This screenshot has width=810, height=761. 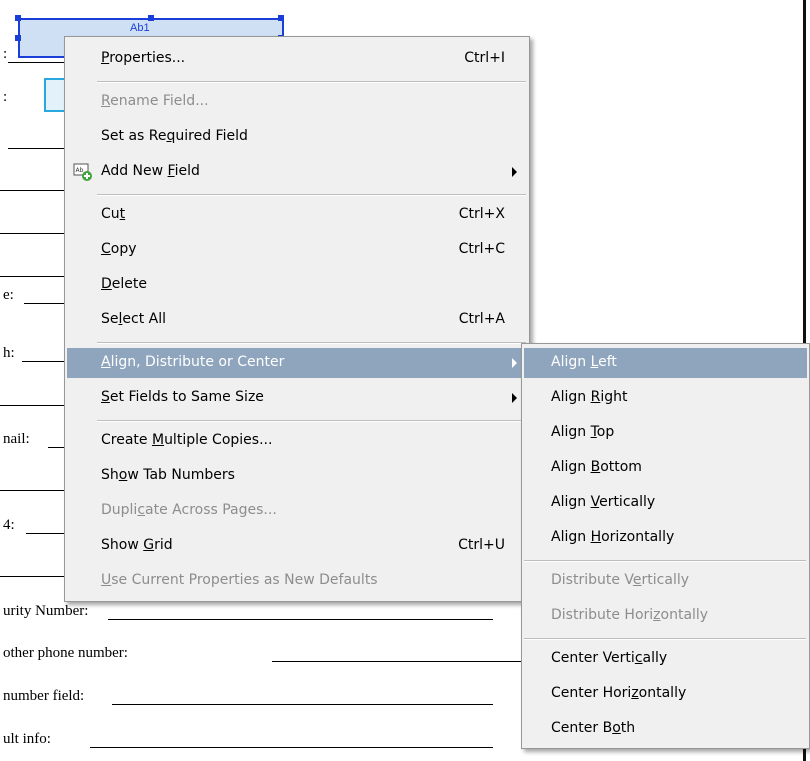 I want to click on submenu-item-align-bottom: Align Bottom, so click(x=665, y=468).